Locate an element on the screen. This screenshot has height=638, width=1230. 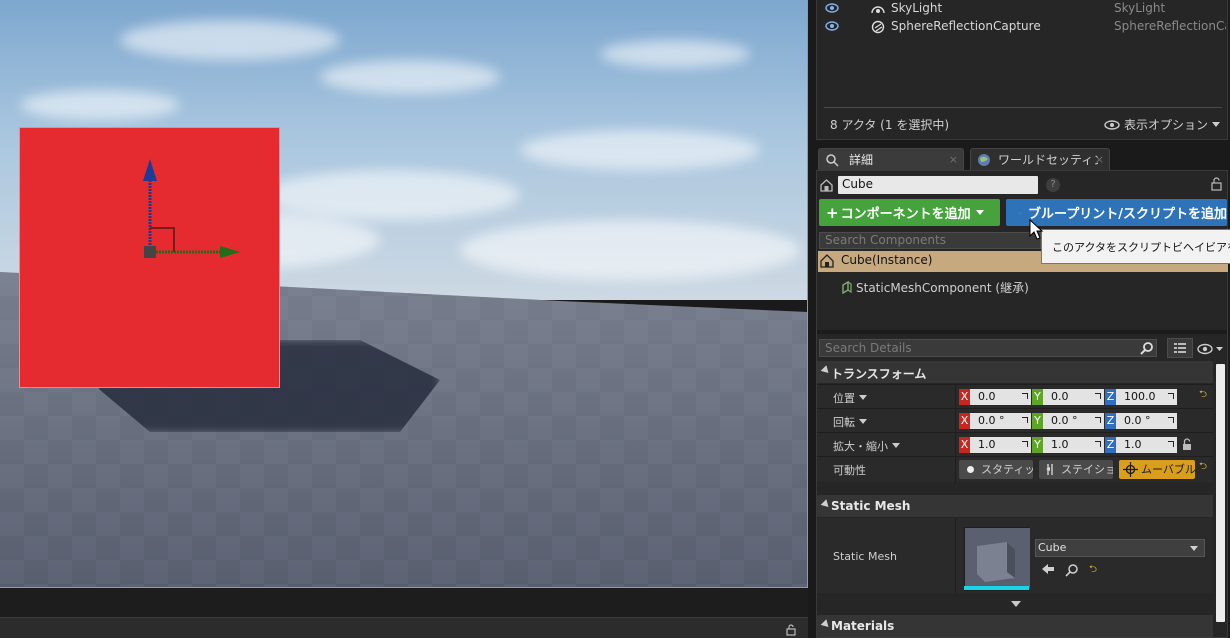
rotation-y-field: Y 0.0 ° is located at coordinates (1068, 421).